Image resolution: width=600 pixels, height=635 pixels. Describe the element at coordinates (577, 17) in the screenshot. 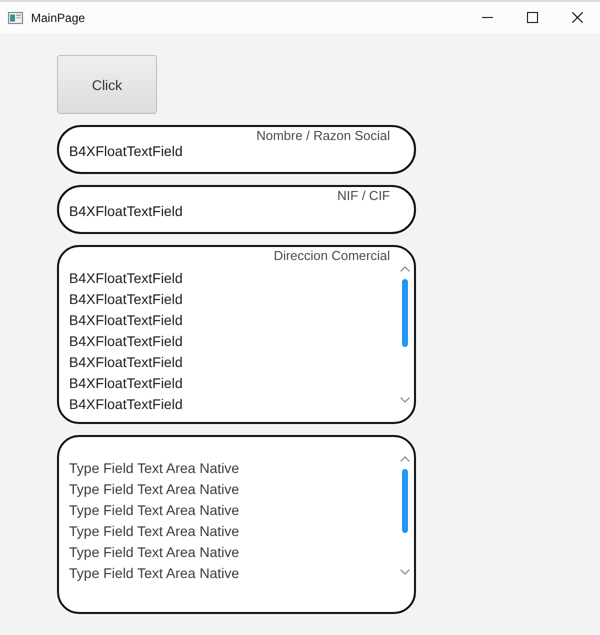

I see `close-icon` at that location.